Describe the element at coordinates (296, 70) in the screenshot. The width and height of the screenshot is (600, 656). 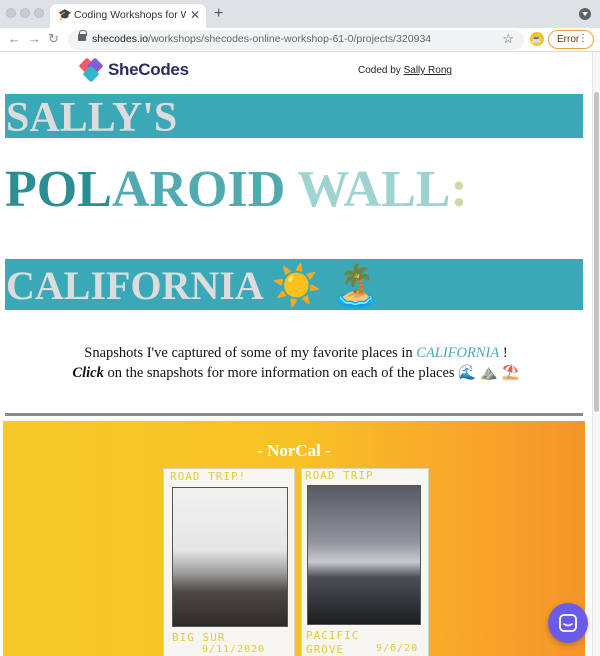
I see `shecodes-header: SheCodes Coded by Sally Rong` at that location.